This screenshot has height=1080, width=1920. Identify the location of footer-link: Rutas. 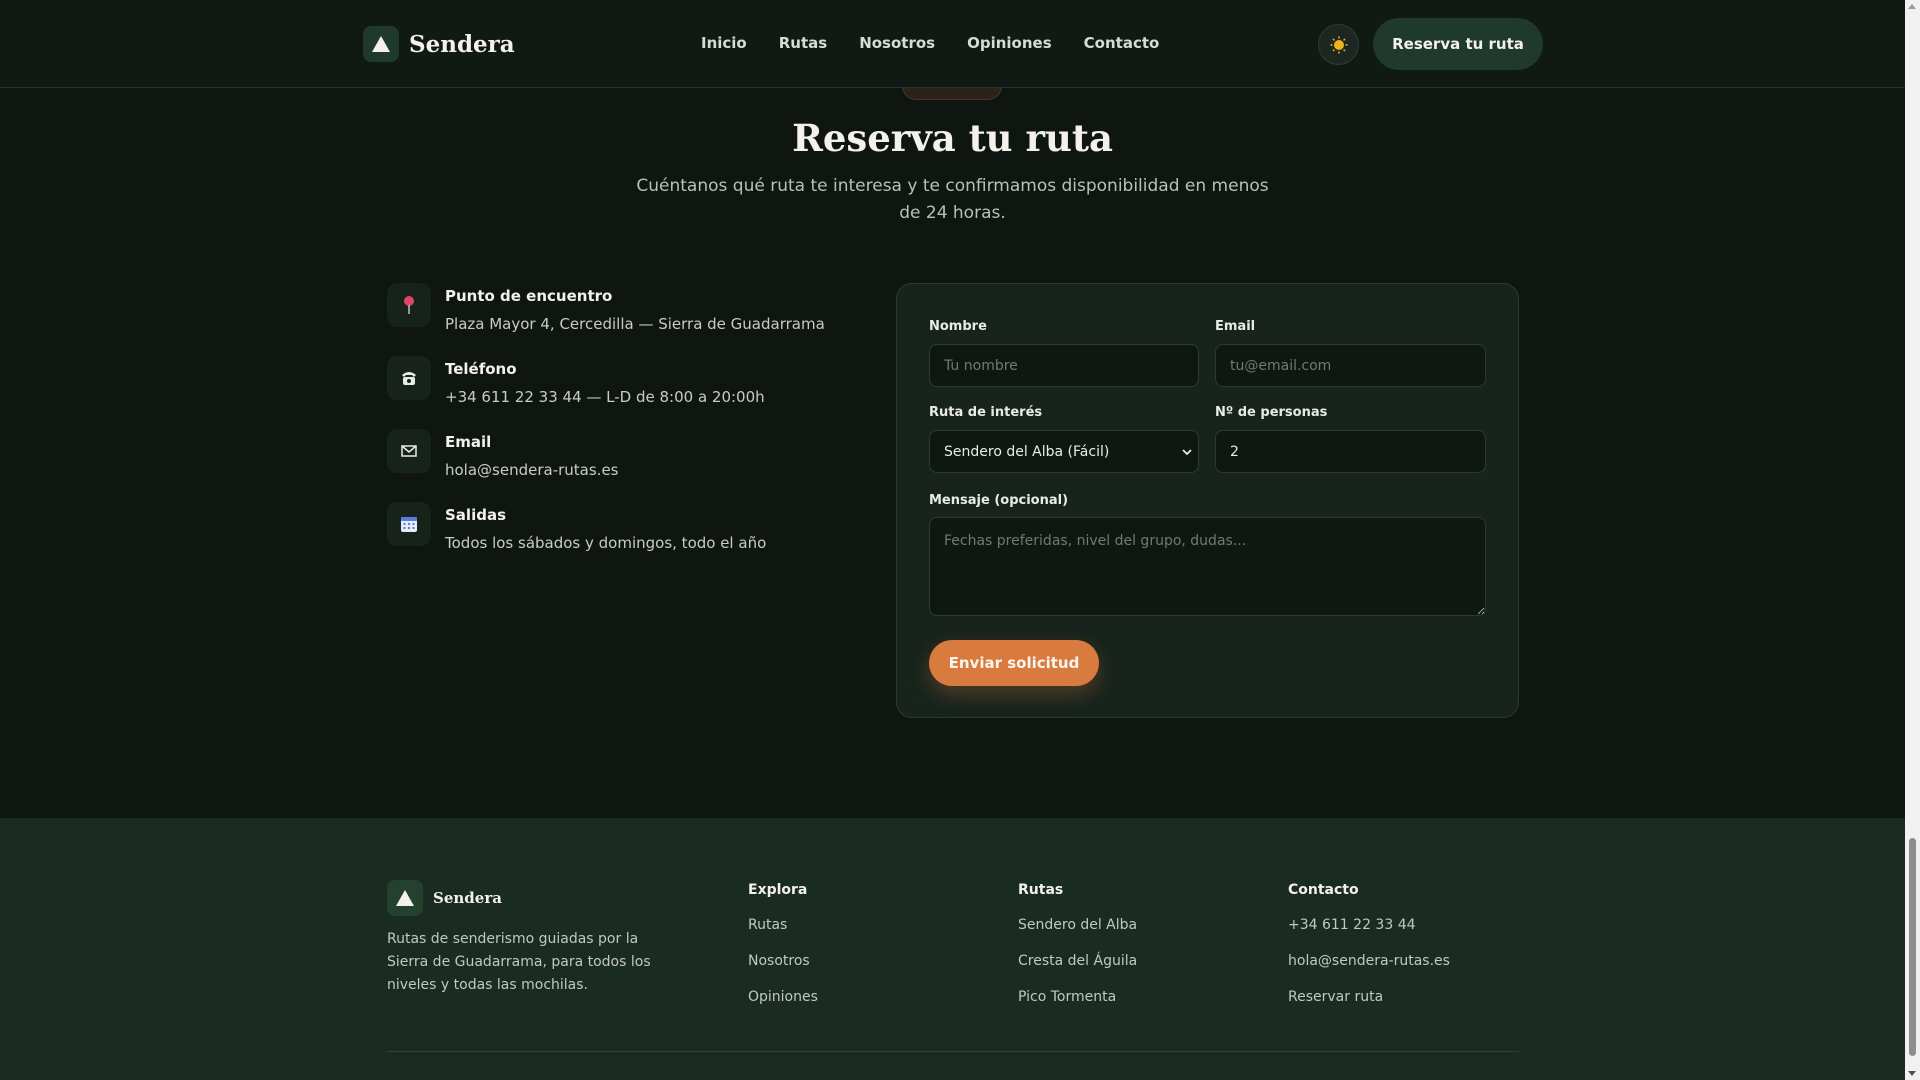
(783, 925).